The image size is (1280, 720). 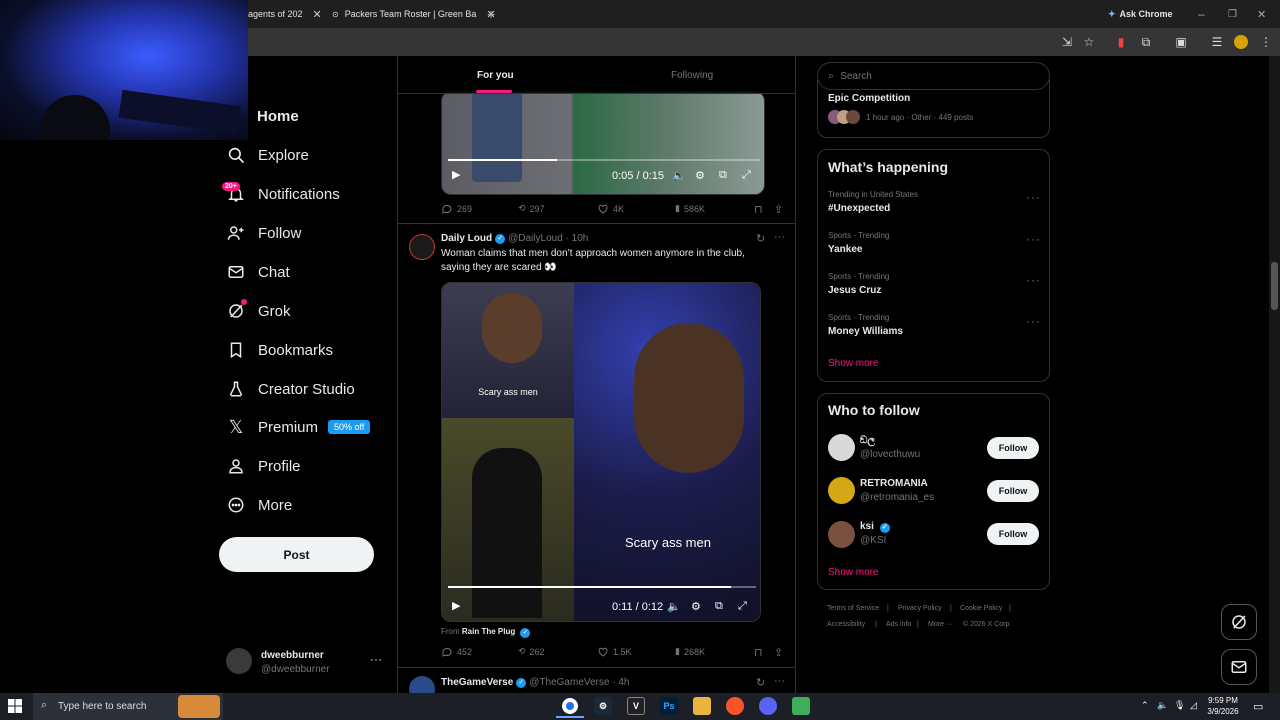 I want to click on chrome-taskbar-icon, so click(x=570, y=706).